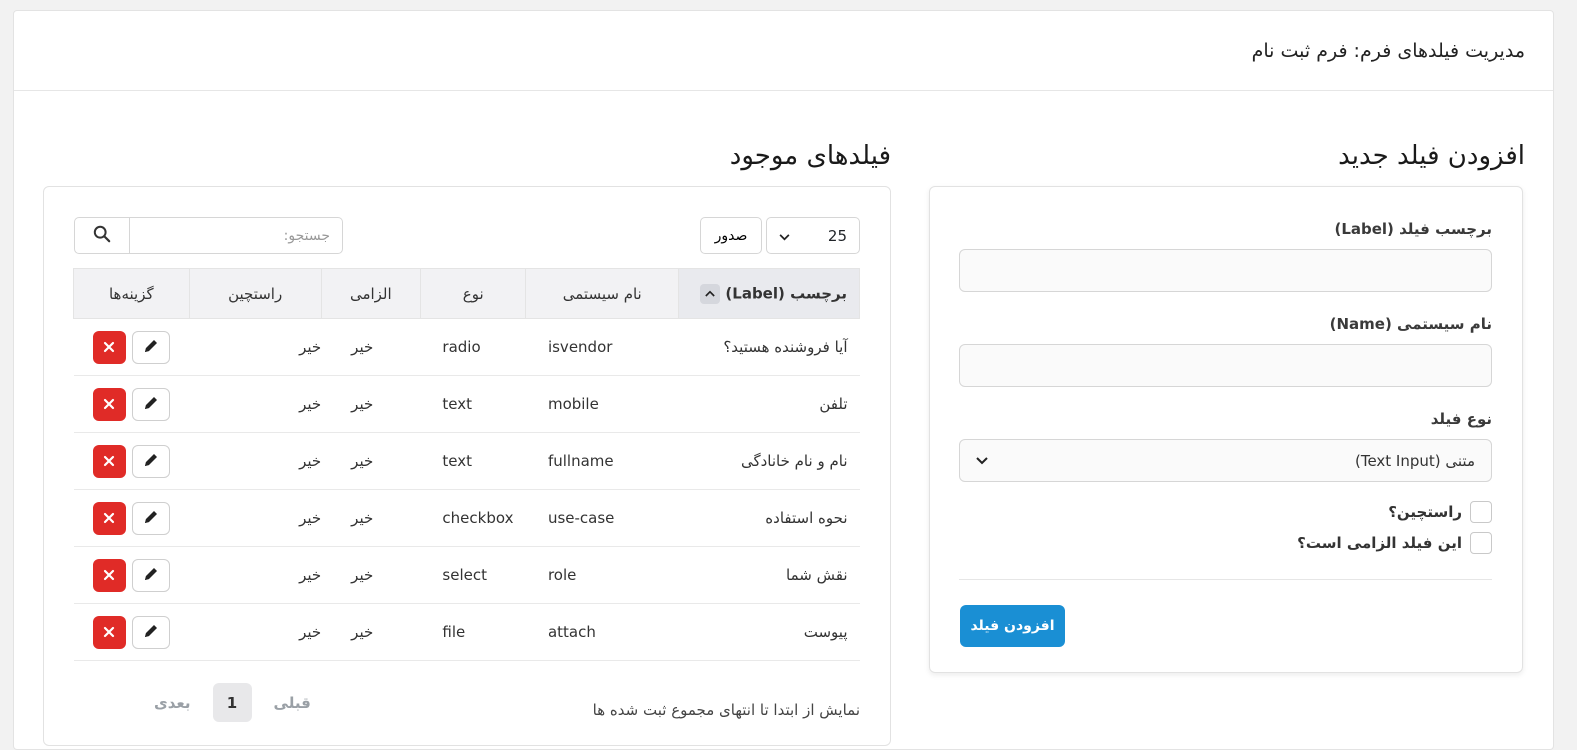  Describe the element at coordinates (1413, 229) in the screenshot. I see `label-field-label: برچسب فیلد (Label)` at that location.